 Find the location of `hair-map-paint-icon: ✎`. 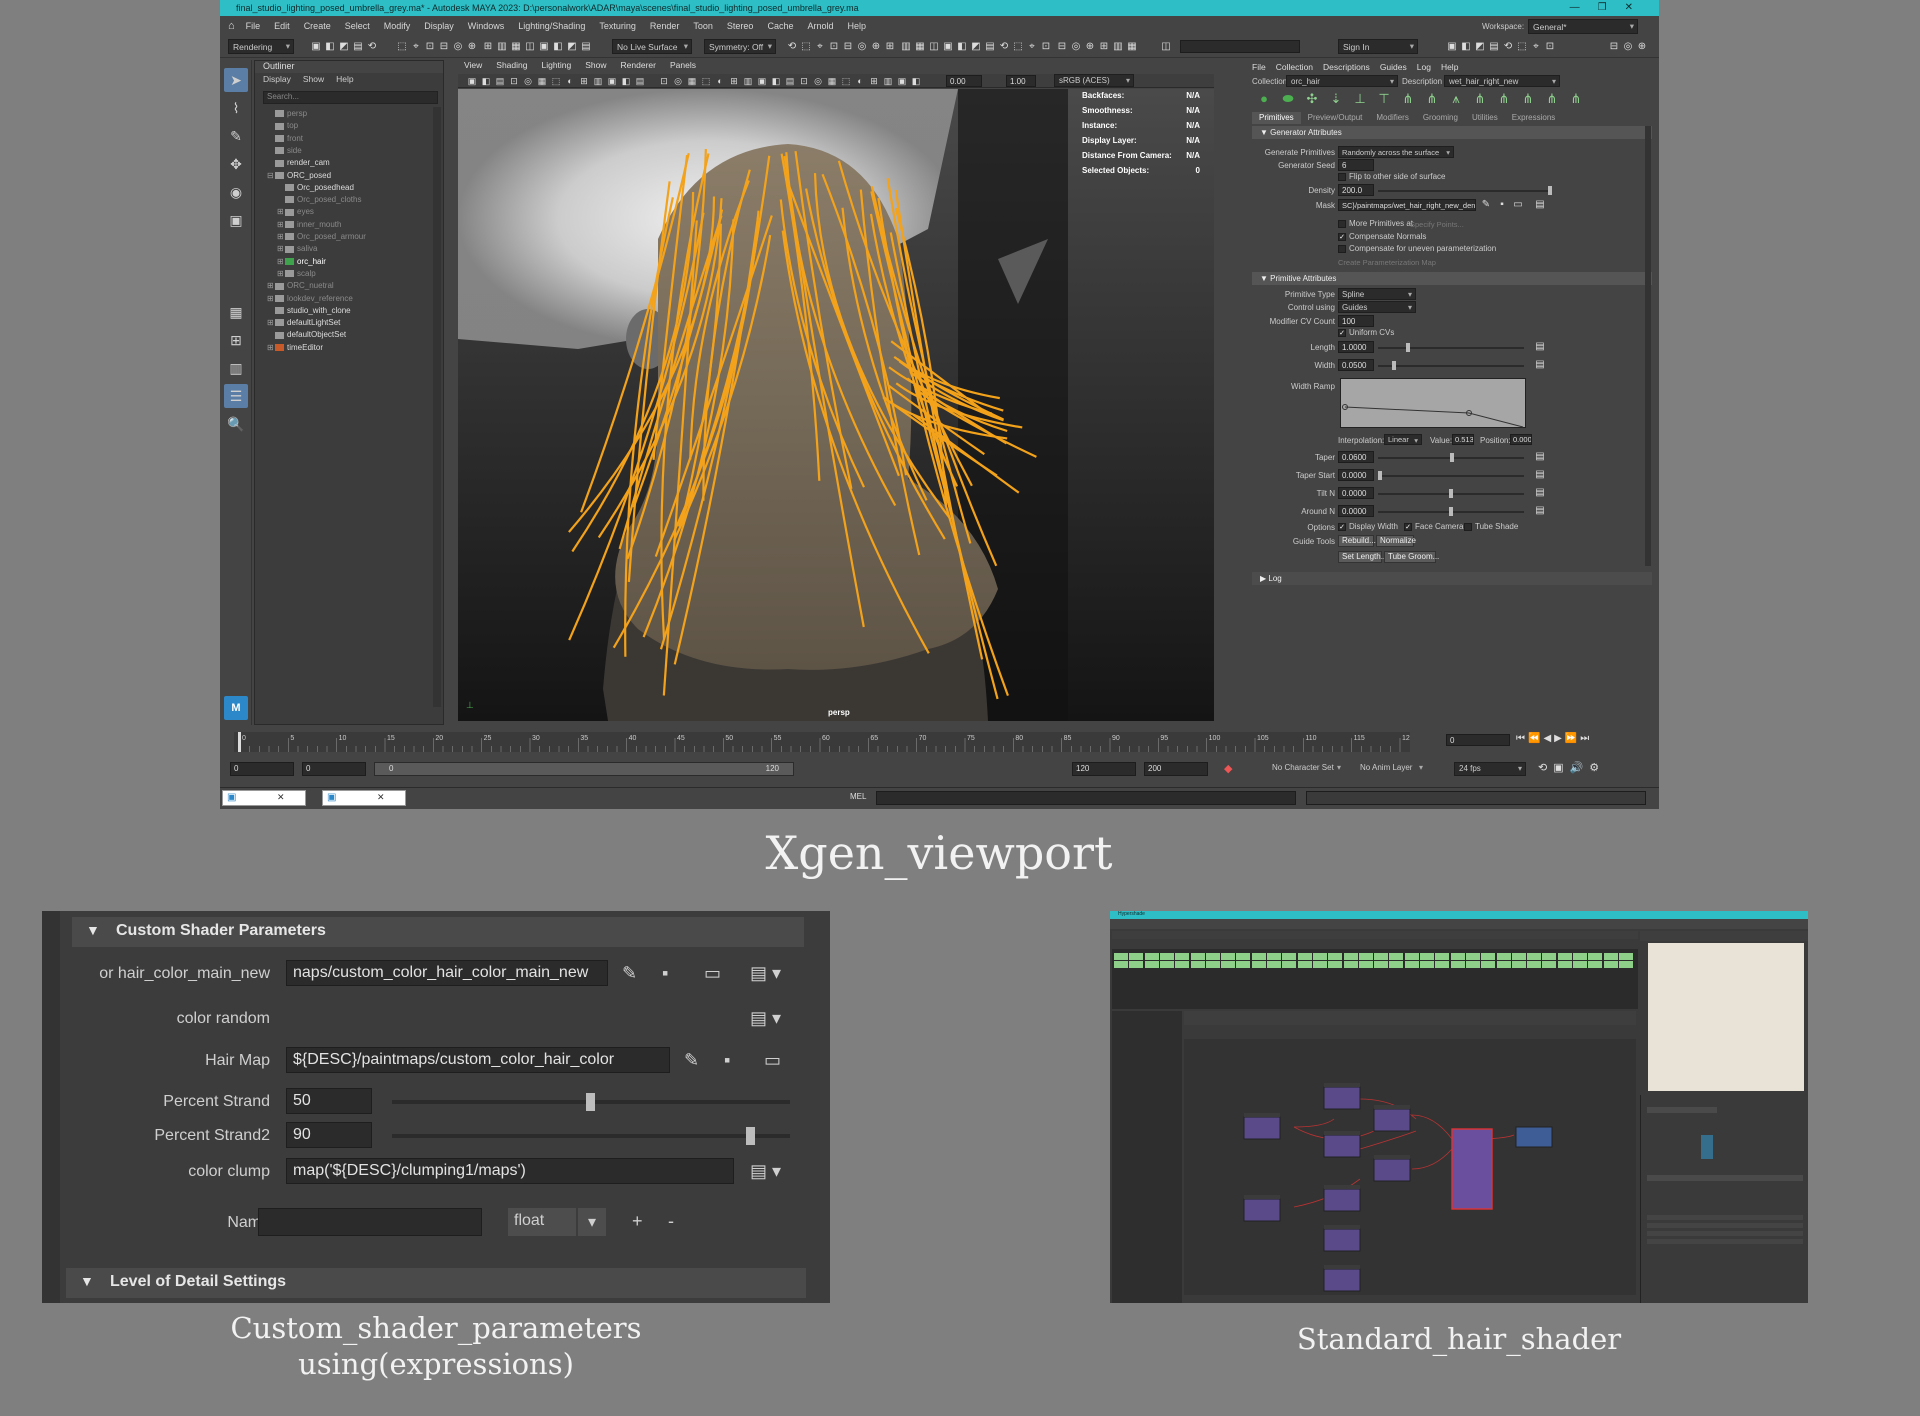

hair-map-paint-icon: ✎ is located at coordinates (691, 1060).